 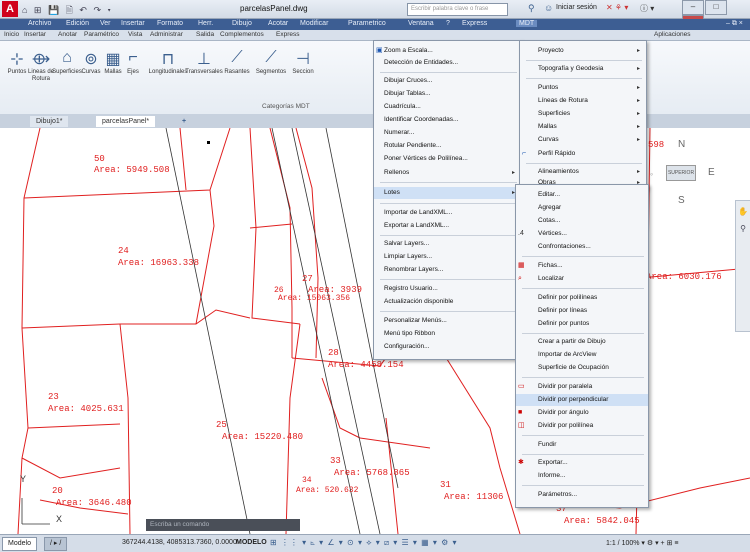 I want to click on menu-item-rellenos: Rellenos ▸, so click(x=447, y=173).